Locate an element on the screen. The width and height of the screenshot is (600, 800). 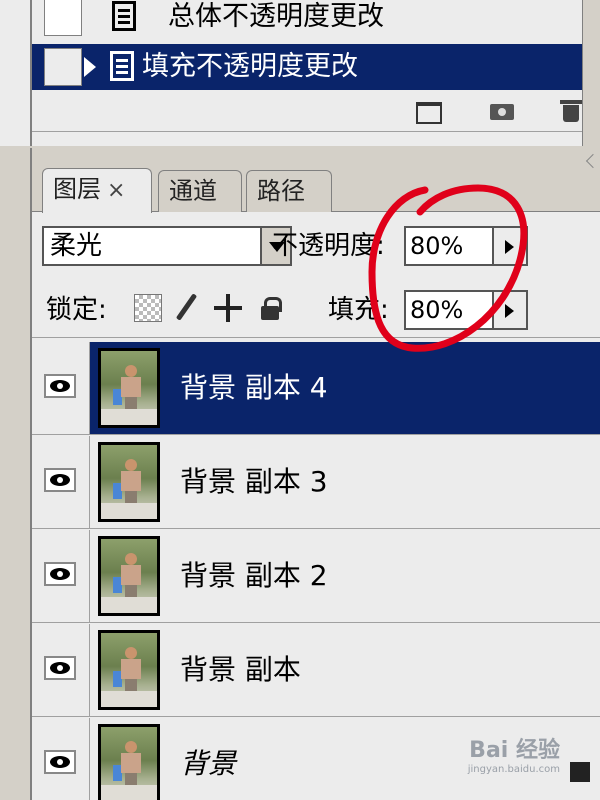
watermark-text: Bai 经验 is located at coordinates (514, 750).